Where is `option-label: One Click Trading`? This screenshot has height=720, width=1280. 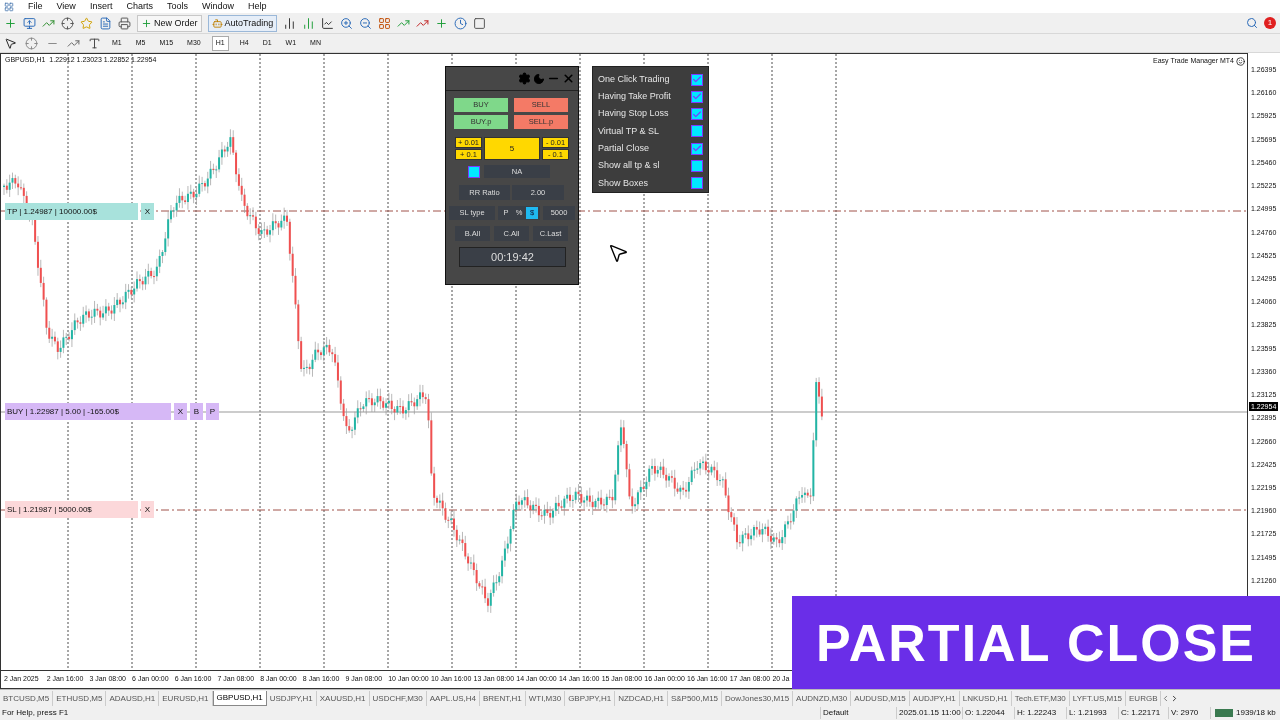
option-label: One Click Trading is located at coordinates (634, 79).